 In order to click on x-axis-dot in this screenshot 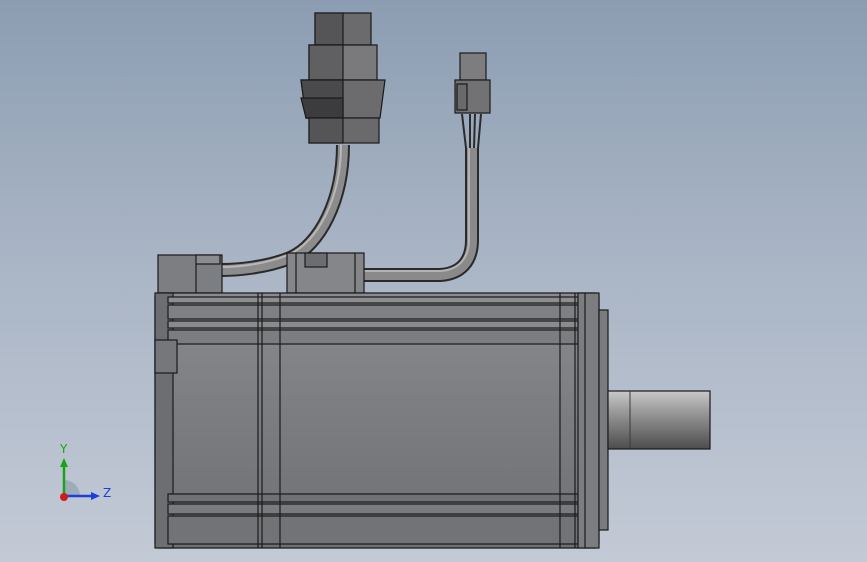, I will do `click(64, 497)`.